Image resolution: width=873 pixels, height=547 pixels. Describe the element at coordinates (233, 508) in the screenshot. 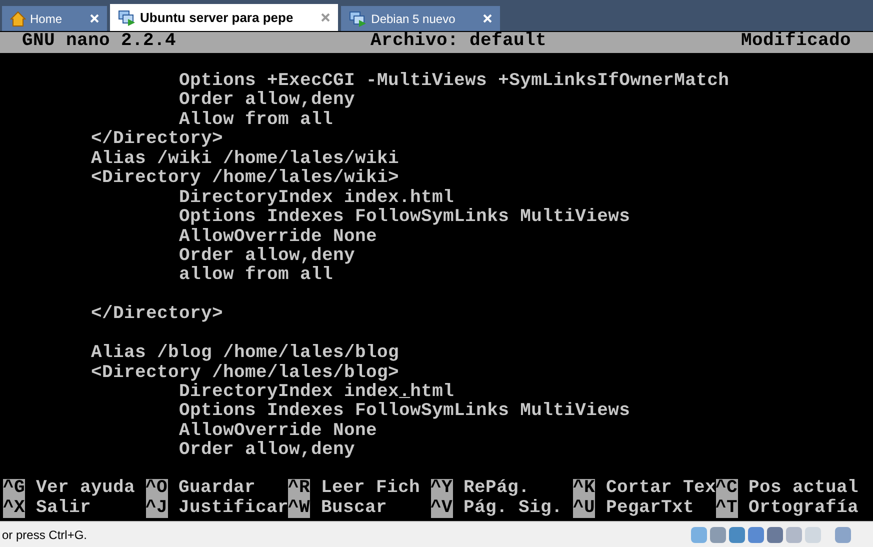

I see `shortcut-label: Justificar` at that location.